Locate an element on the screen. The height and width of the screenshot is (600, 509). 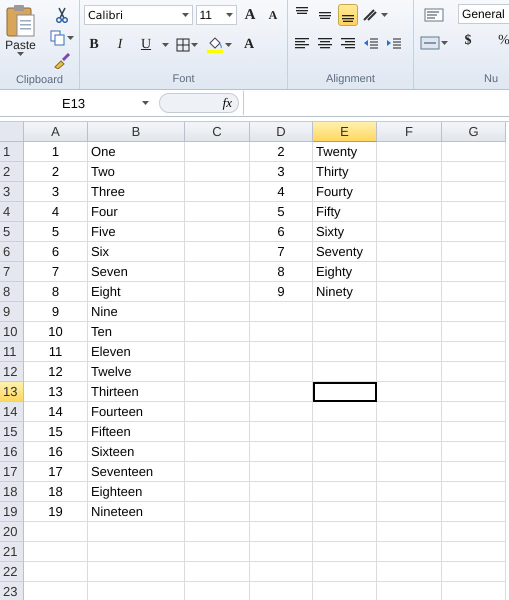
row-header: 7 is located at coordinates (12, 272).